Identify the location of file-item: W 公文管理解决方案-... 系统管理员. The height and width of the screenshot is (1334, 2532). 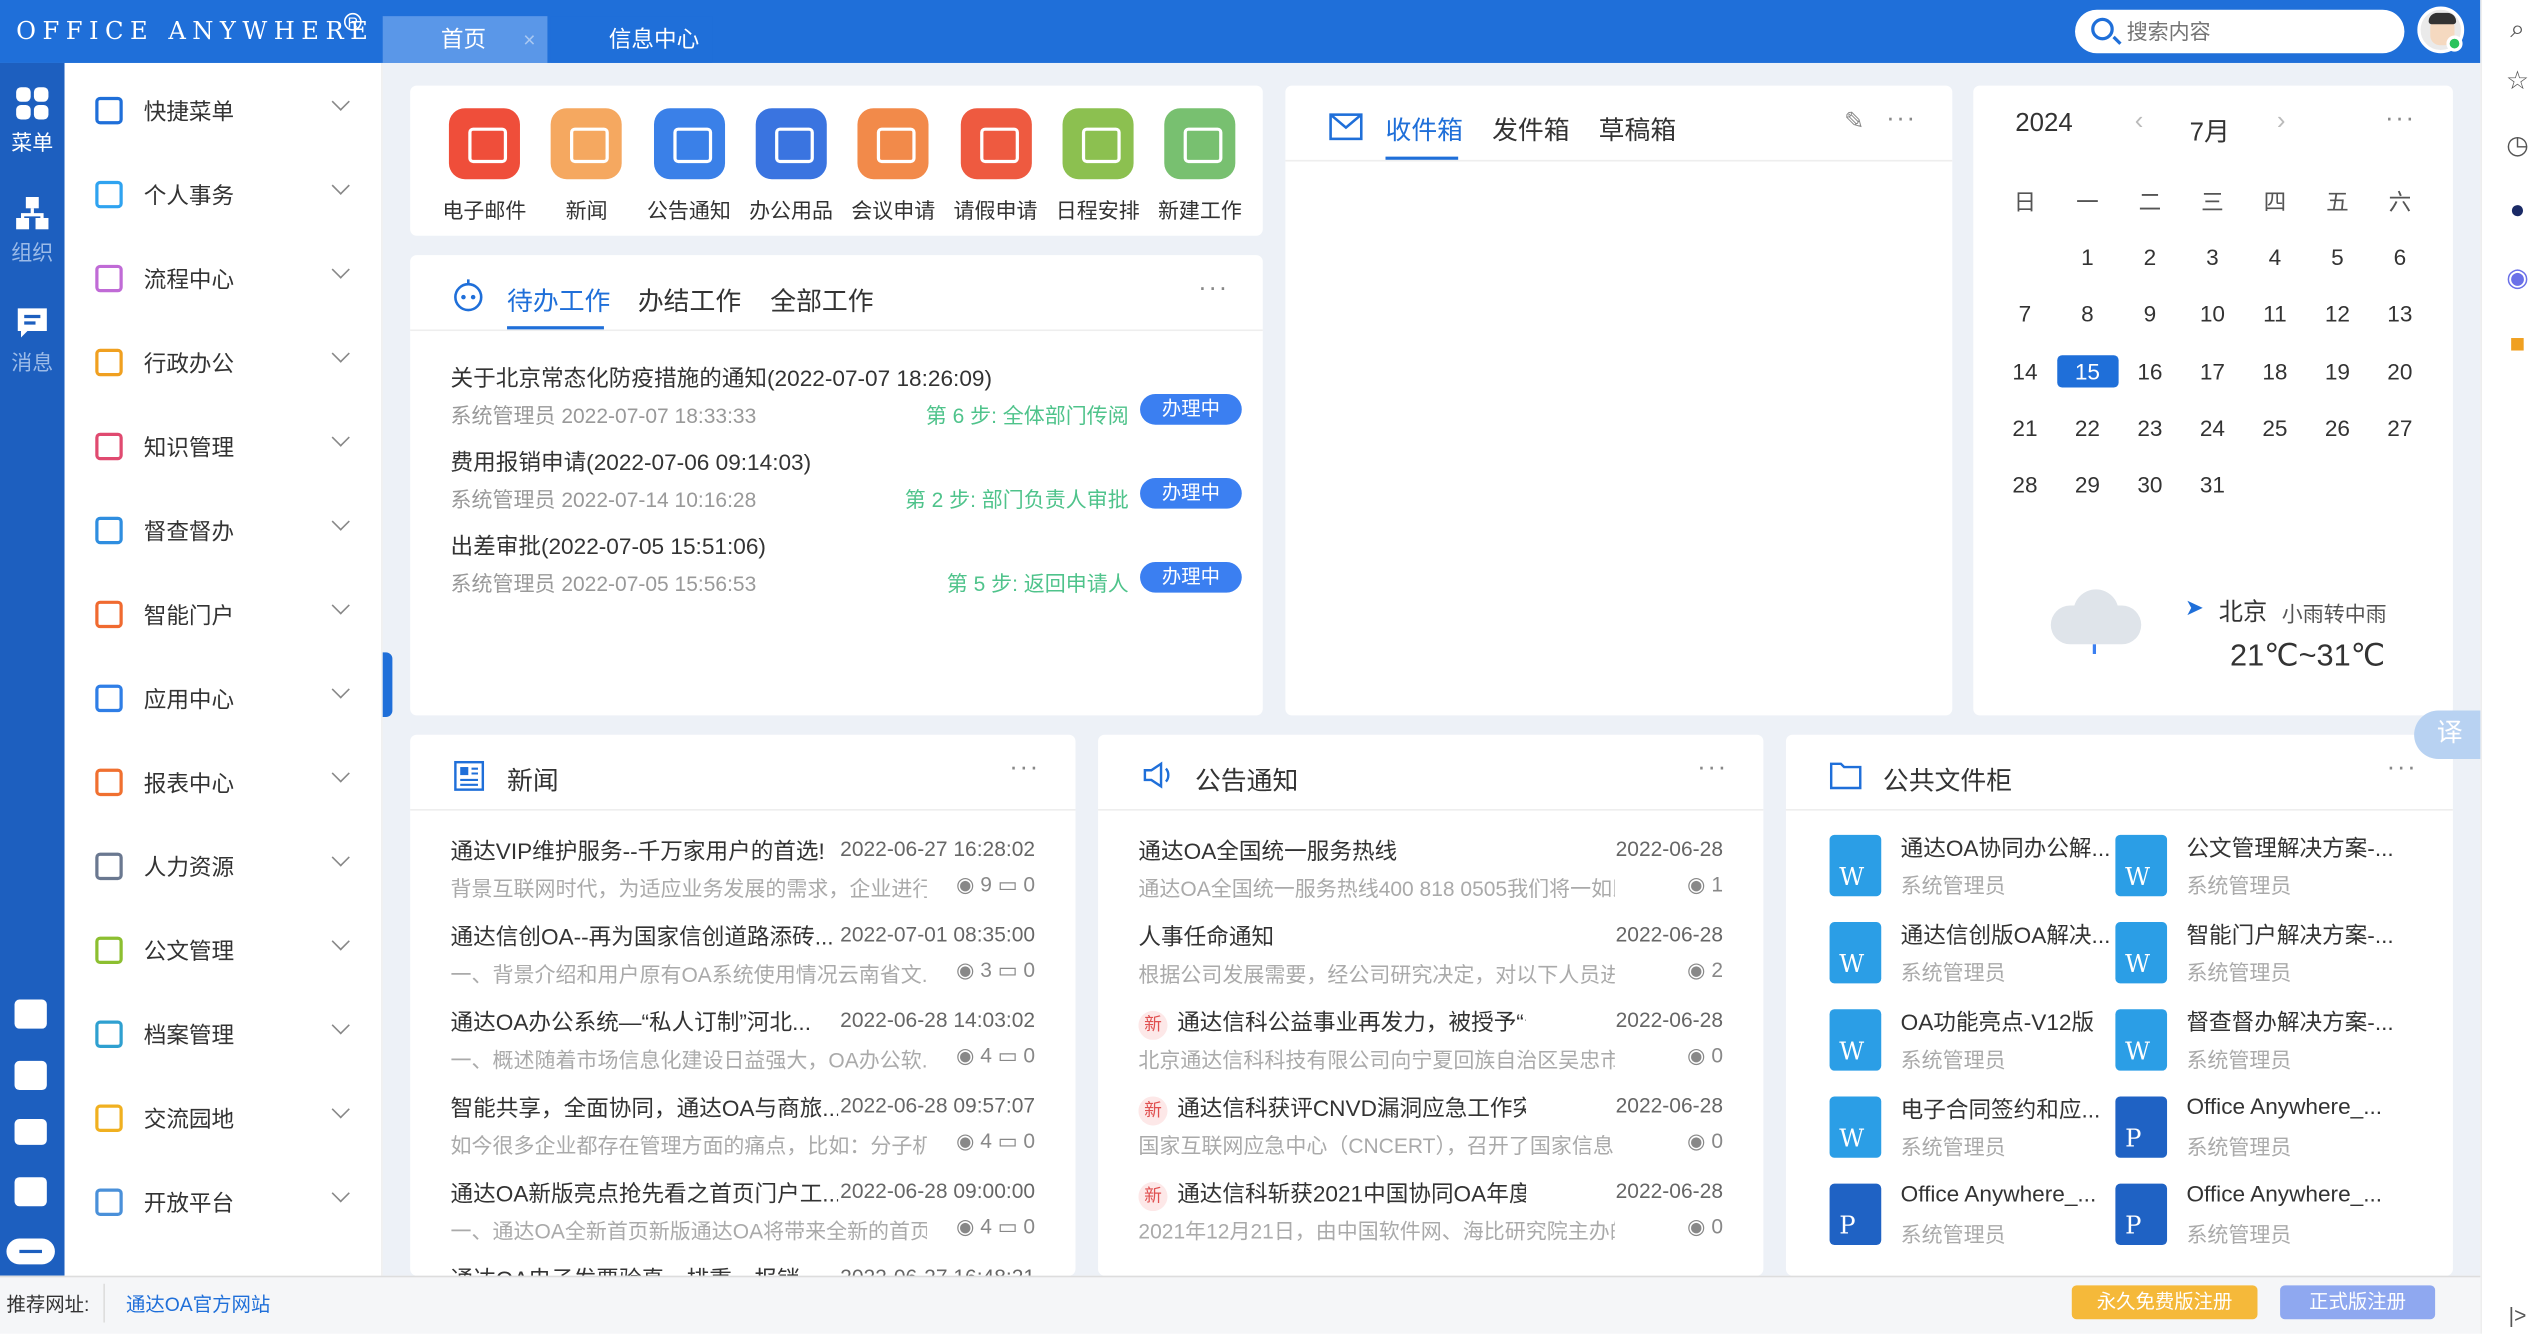
(2254, 872).